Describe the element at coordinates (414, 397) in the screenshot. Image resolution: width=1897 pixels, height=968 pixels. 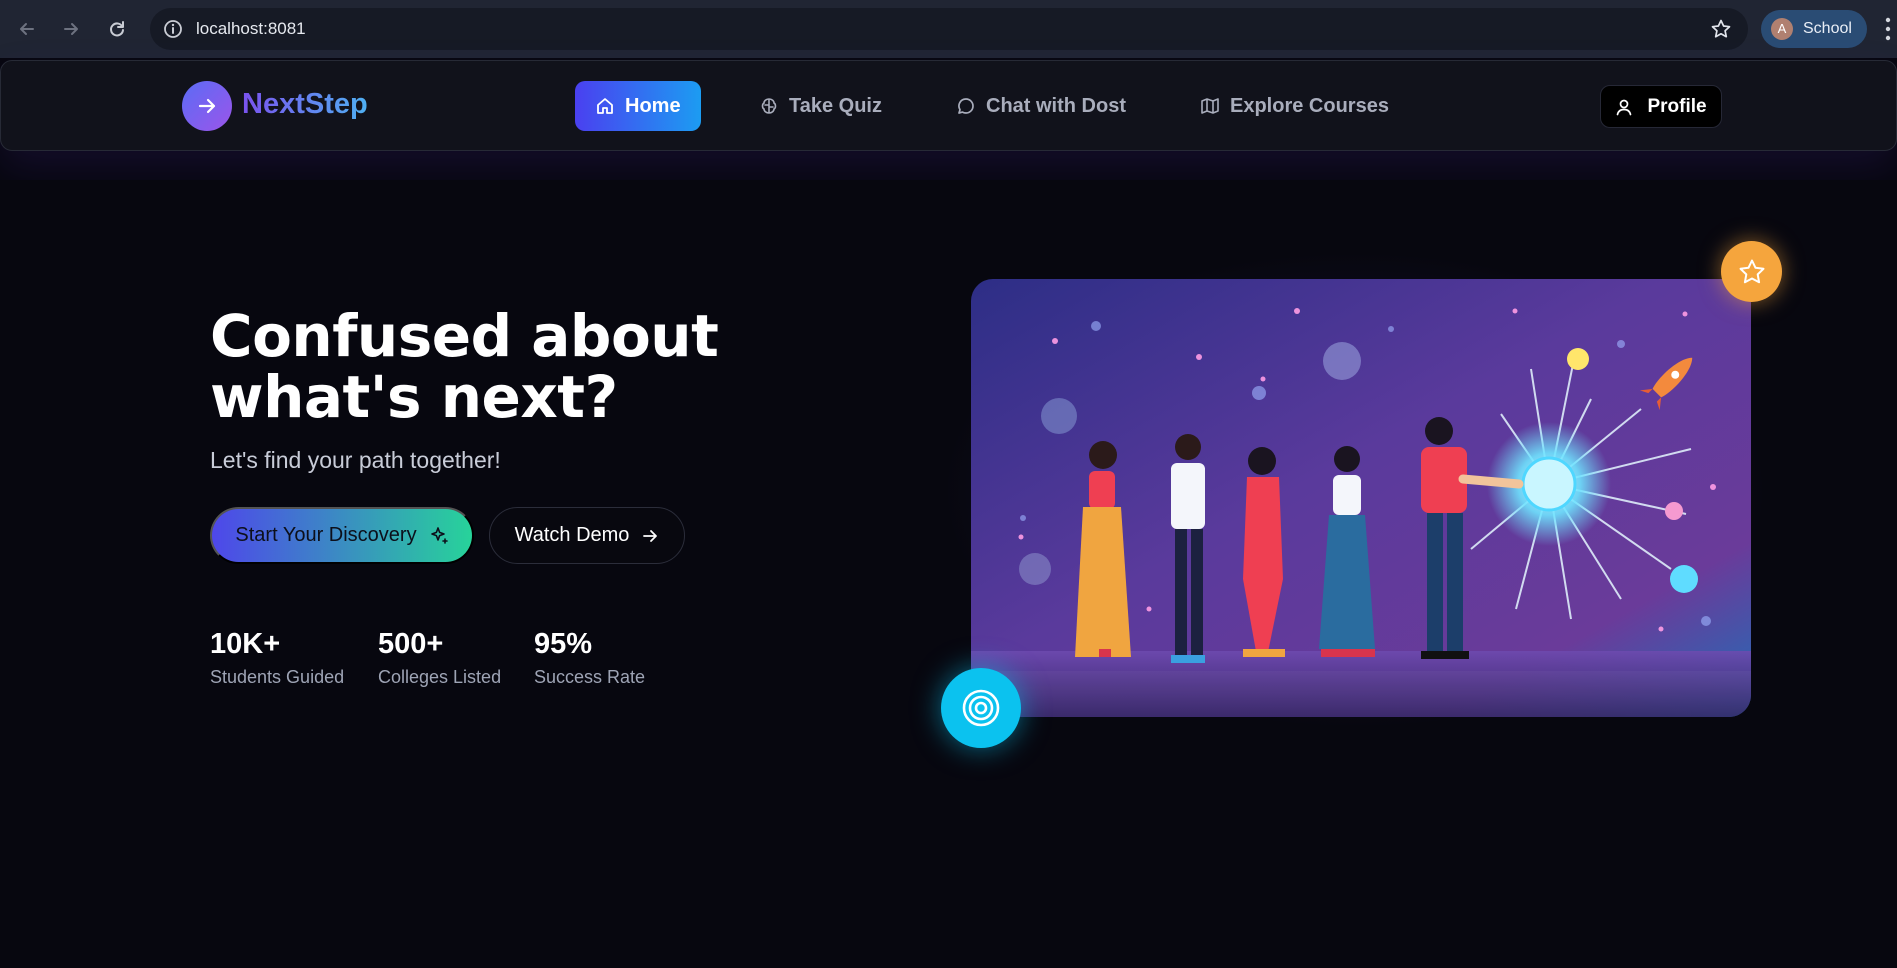
I see `hero-title-line-2: what's next?` at that location.